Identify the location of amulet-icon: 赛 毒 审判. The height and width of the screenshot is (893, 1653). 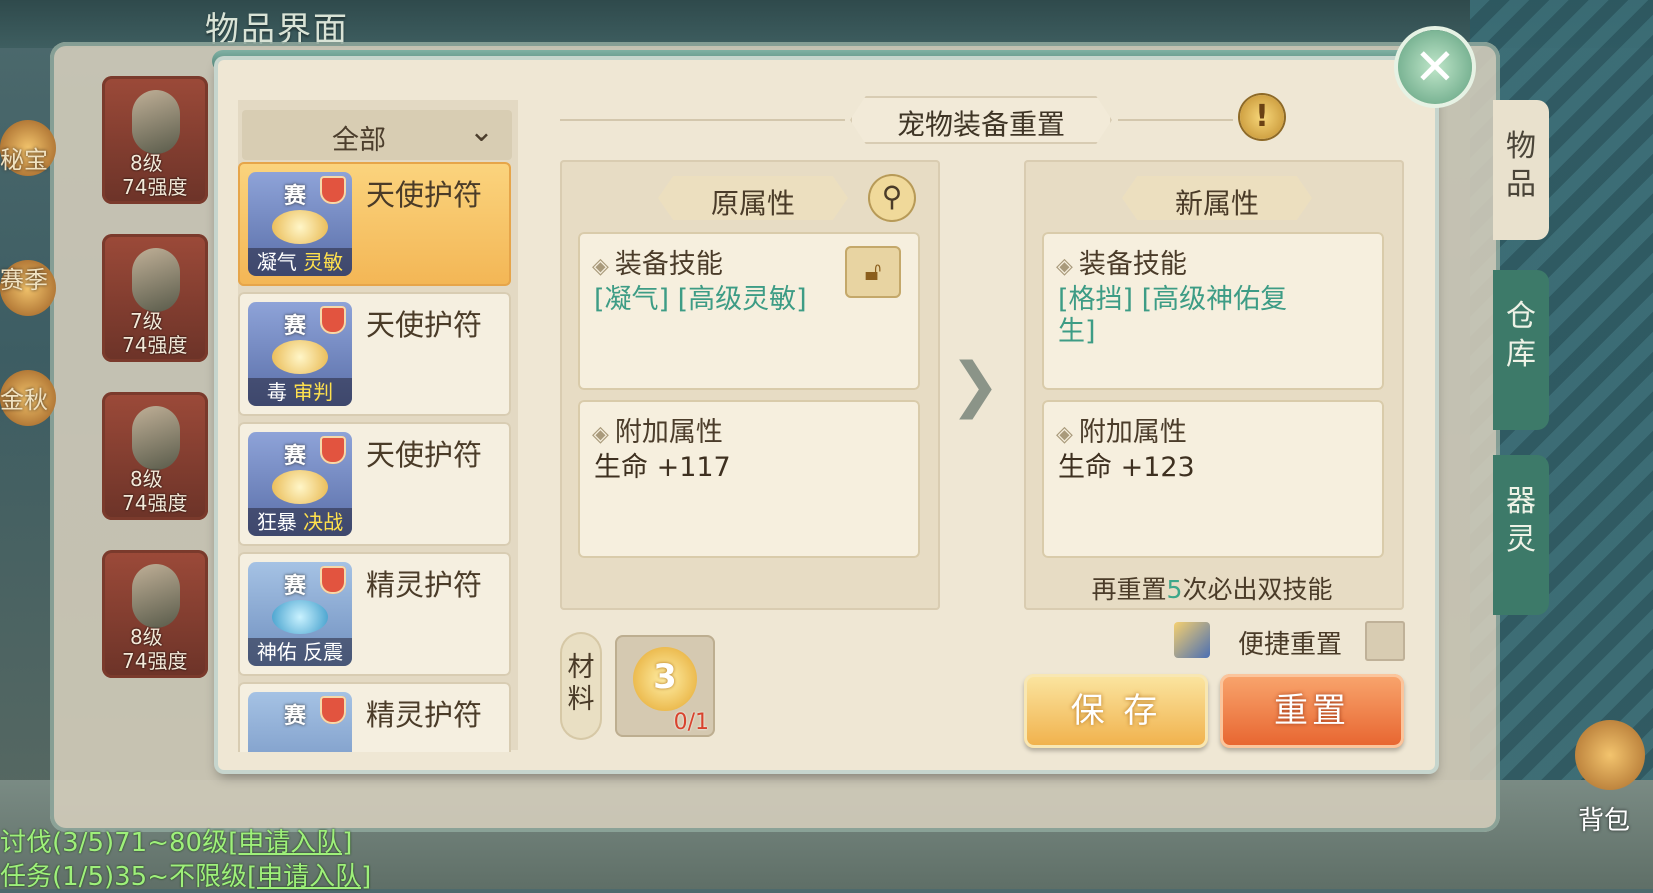
(300, 354).